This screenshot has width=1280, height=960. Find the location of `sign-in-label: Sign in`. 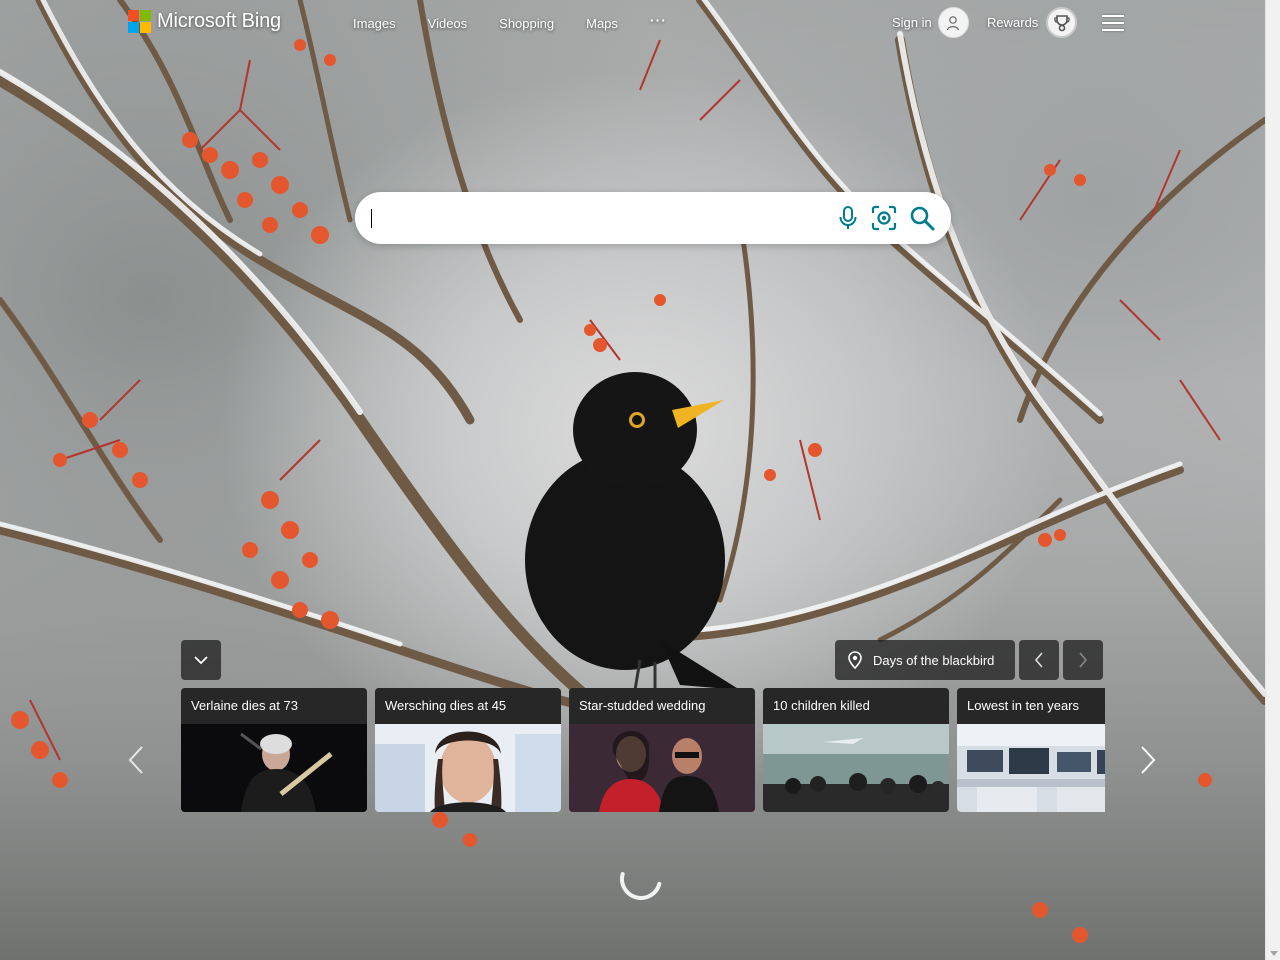

sign-in-label: Sign in is located at coordinates (912, 22).